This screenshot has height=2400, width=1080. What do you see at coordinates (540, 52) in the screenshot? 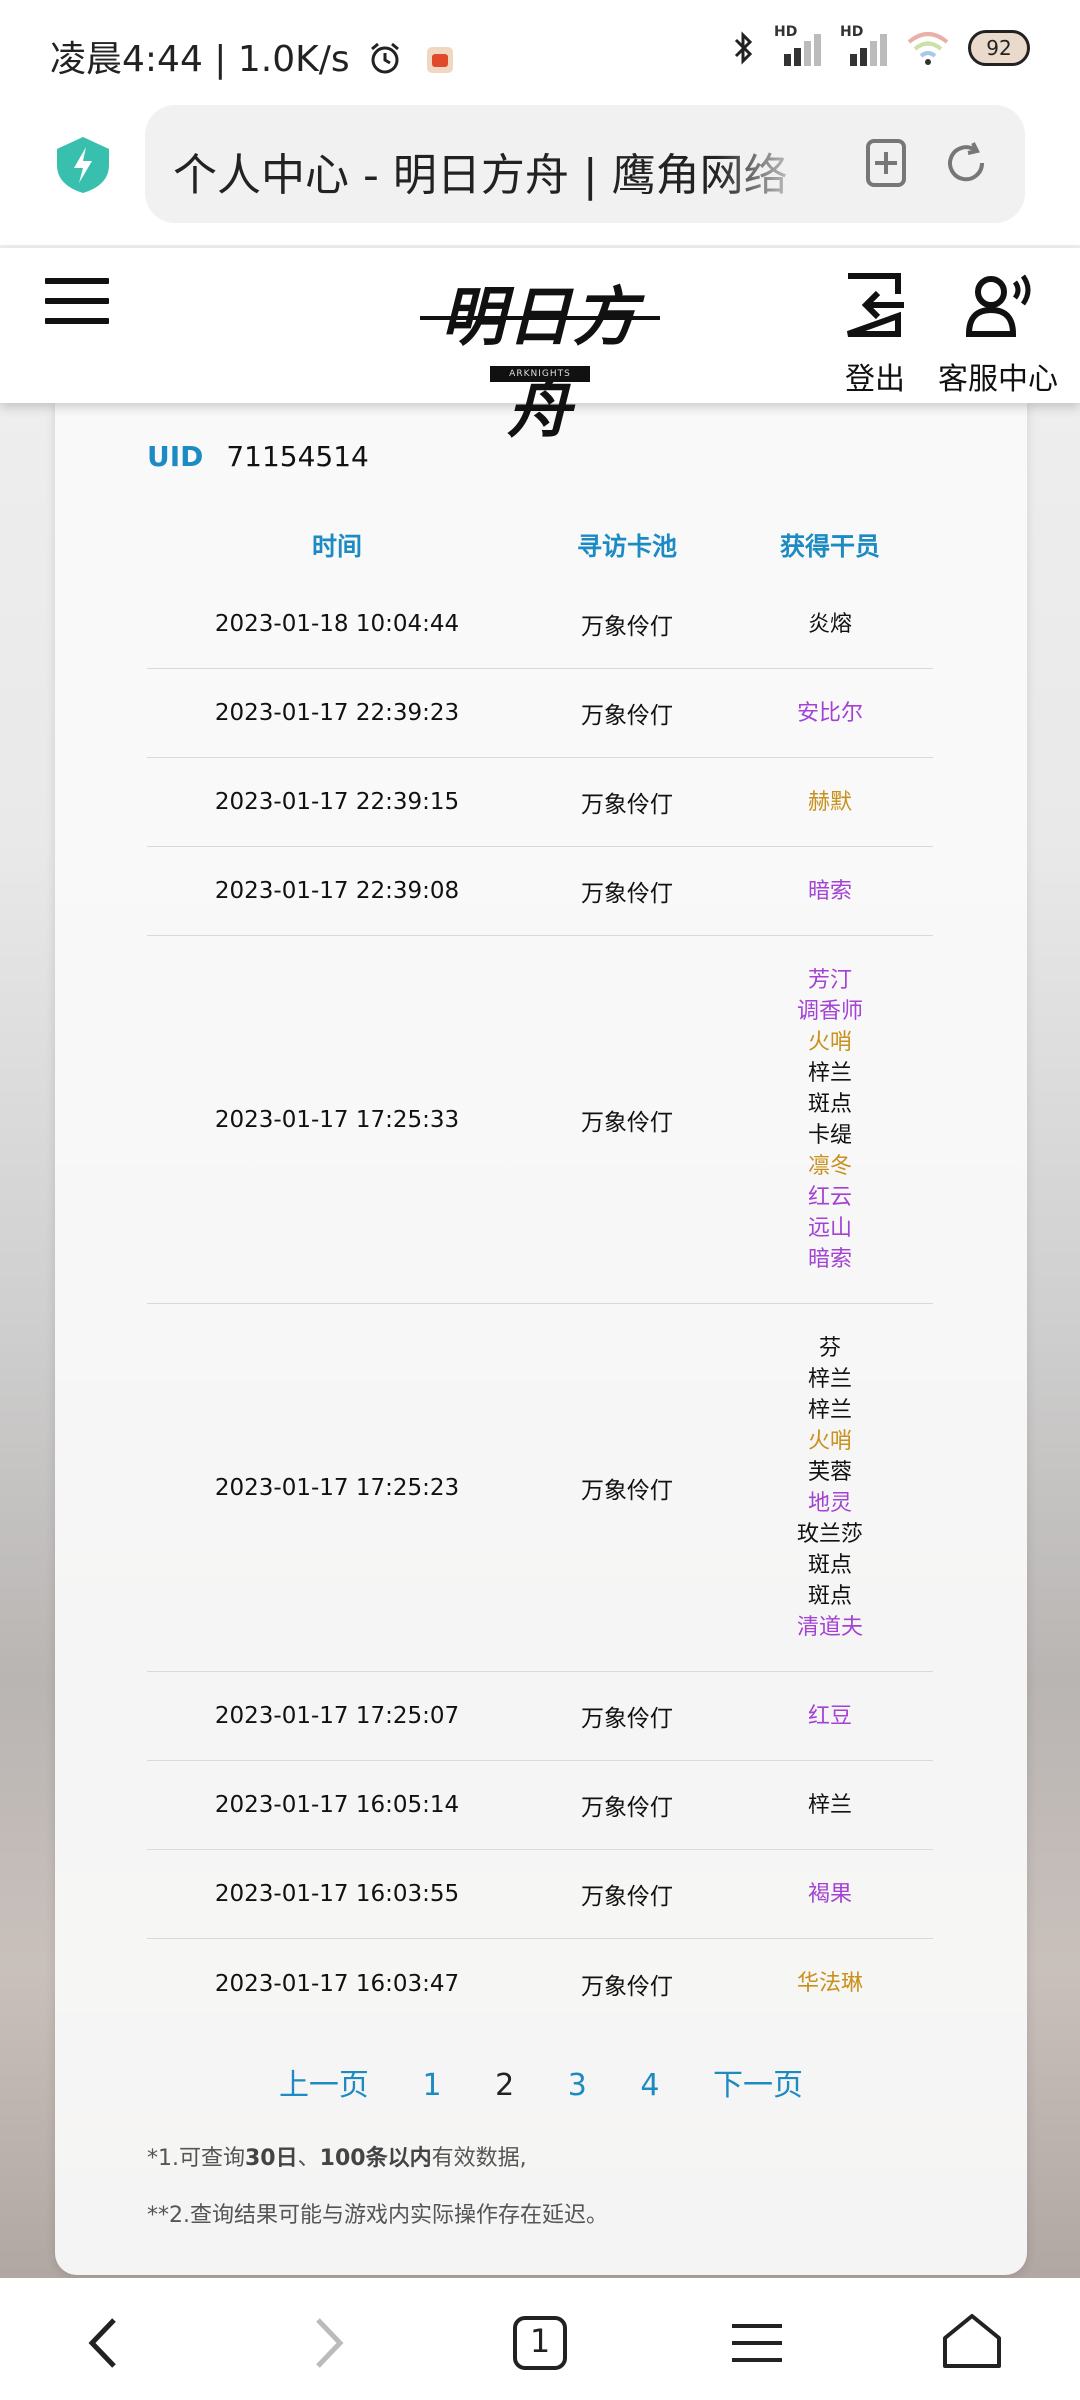
I see `status-bar: 凌晨4:44 | 1.0K/s HD HD 92` at bounding box center [540, 52].